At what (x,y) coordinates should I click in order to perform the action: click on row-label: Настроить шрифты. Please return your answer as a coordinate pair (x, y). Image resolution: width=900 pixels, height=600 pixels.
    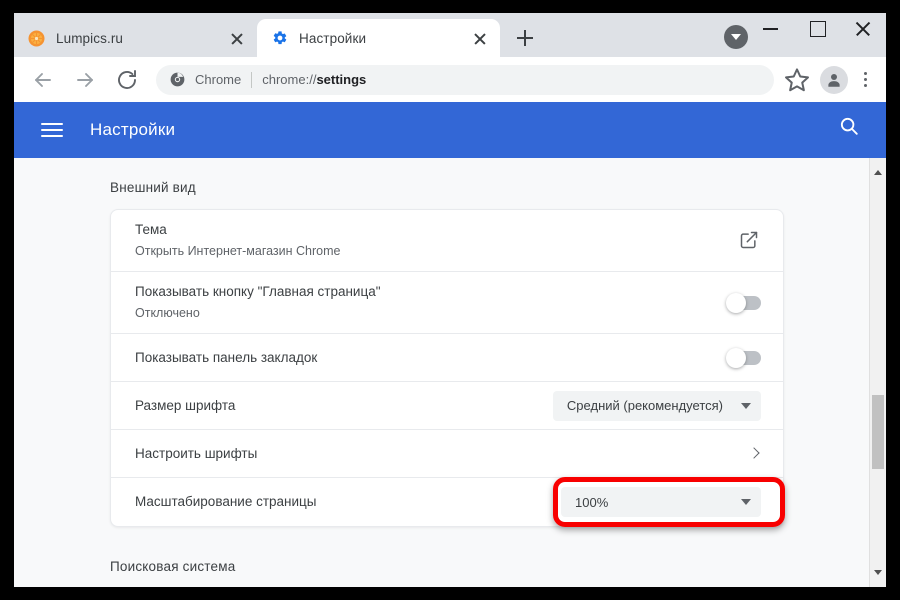
    Looking at the image, I should click on (196, 453).